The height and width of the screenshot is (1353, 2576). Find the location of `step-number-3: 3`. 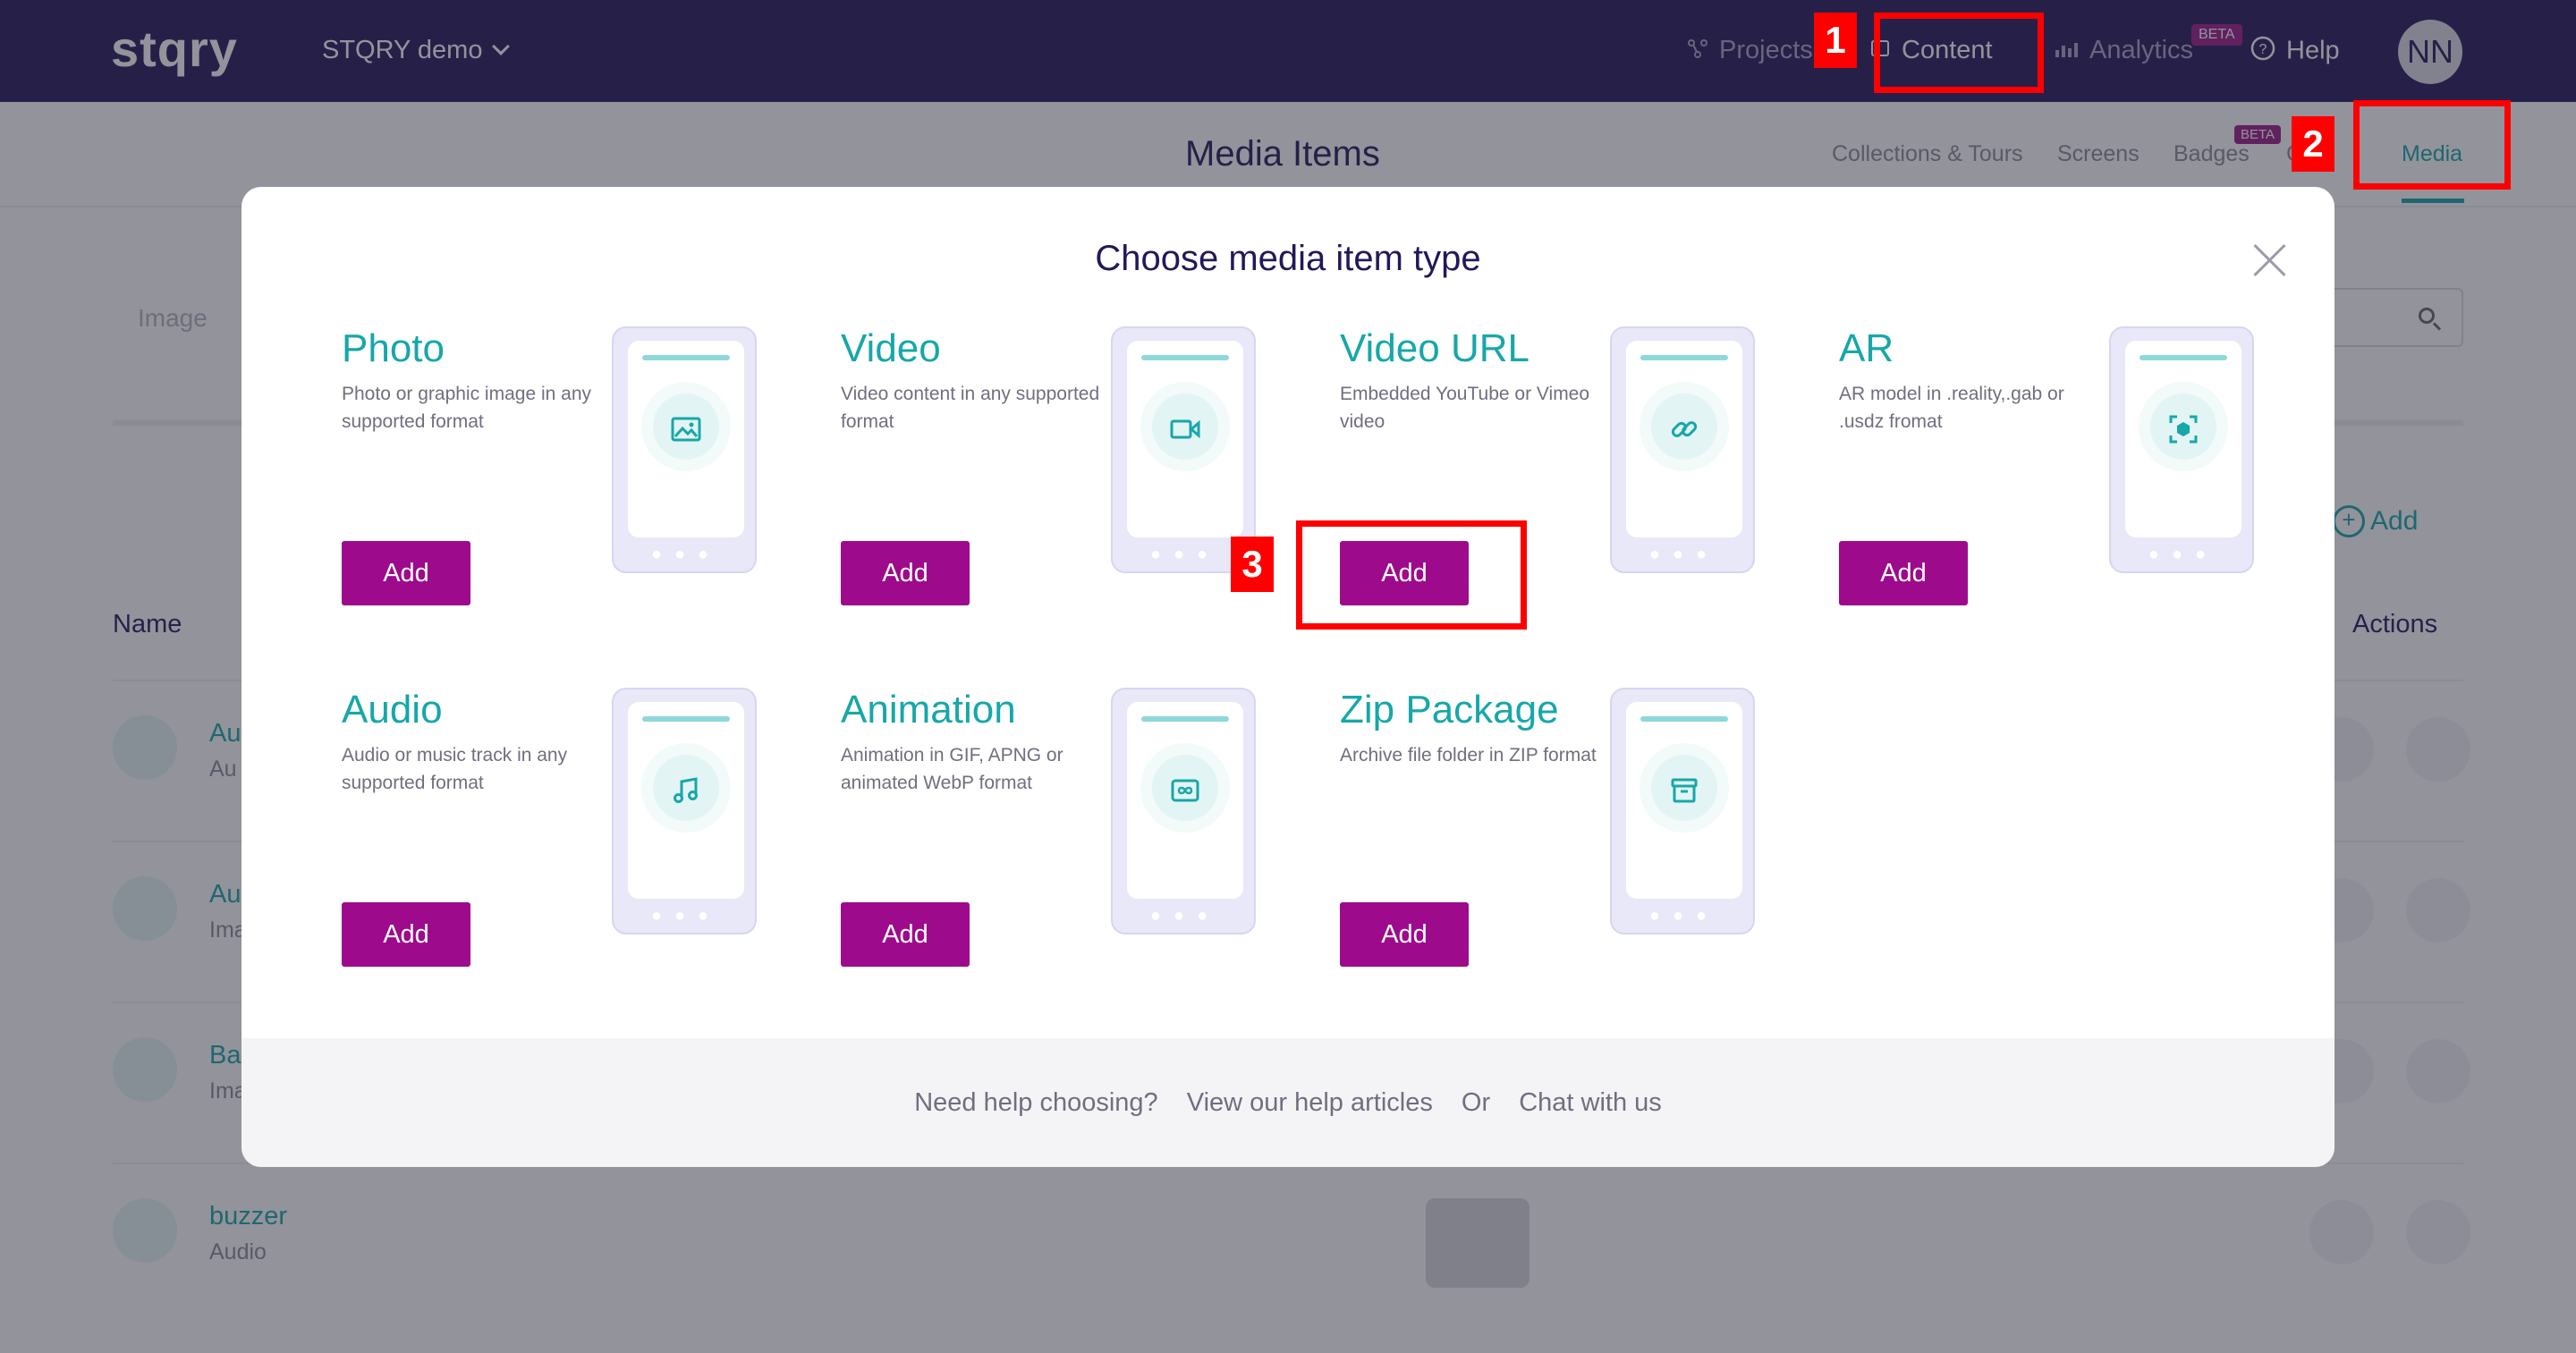

step-number-3: 3 is located at coordinates (1252, 564).